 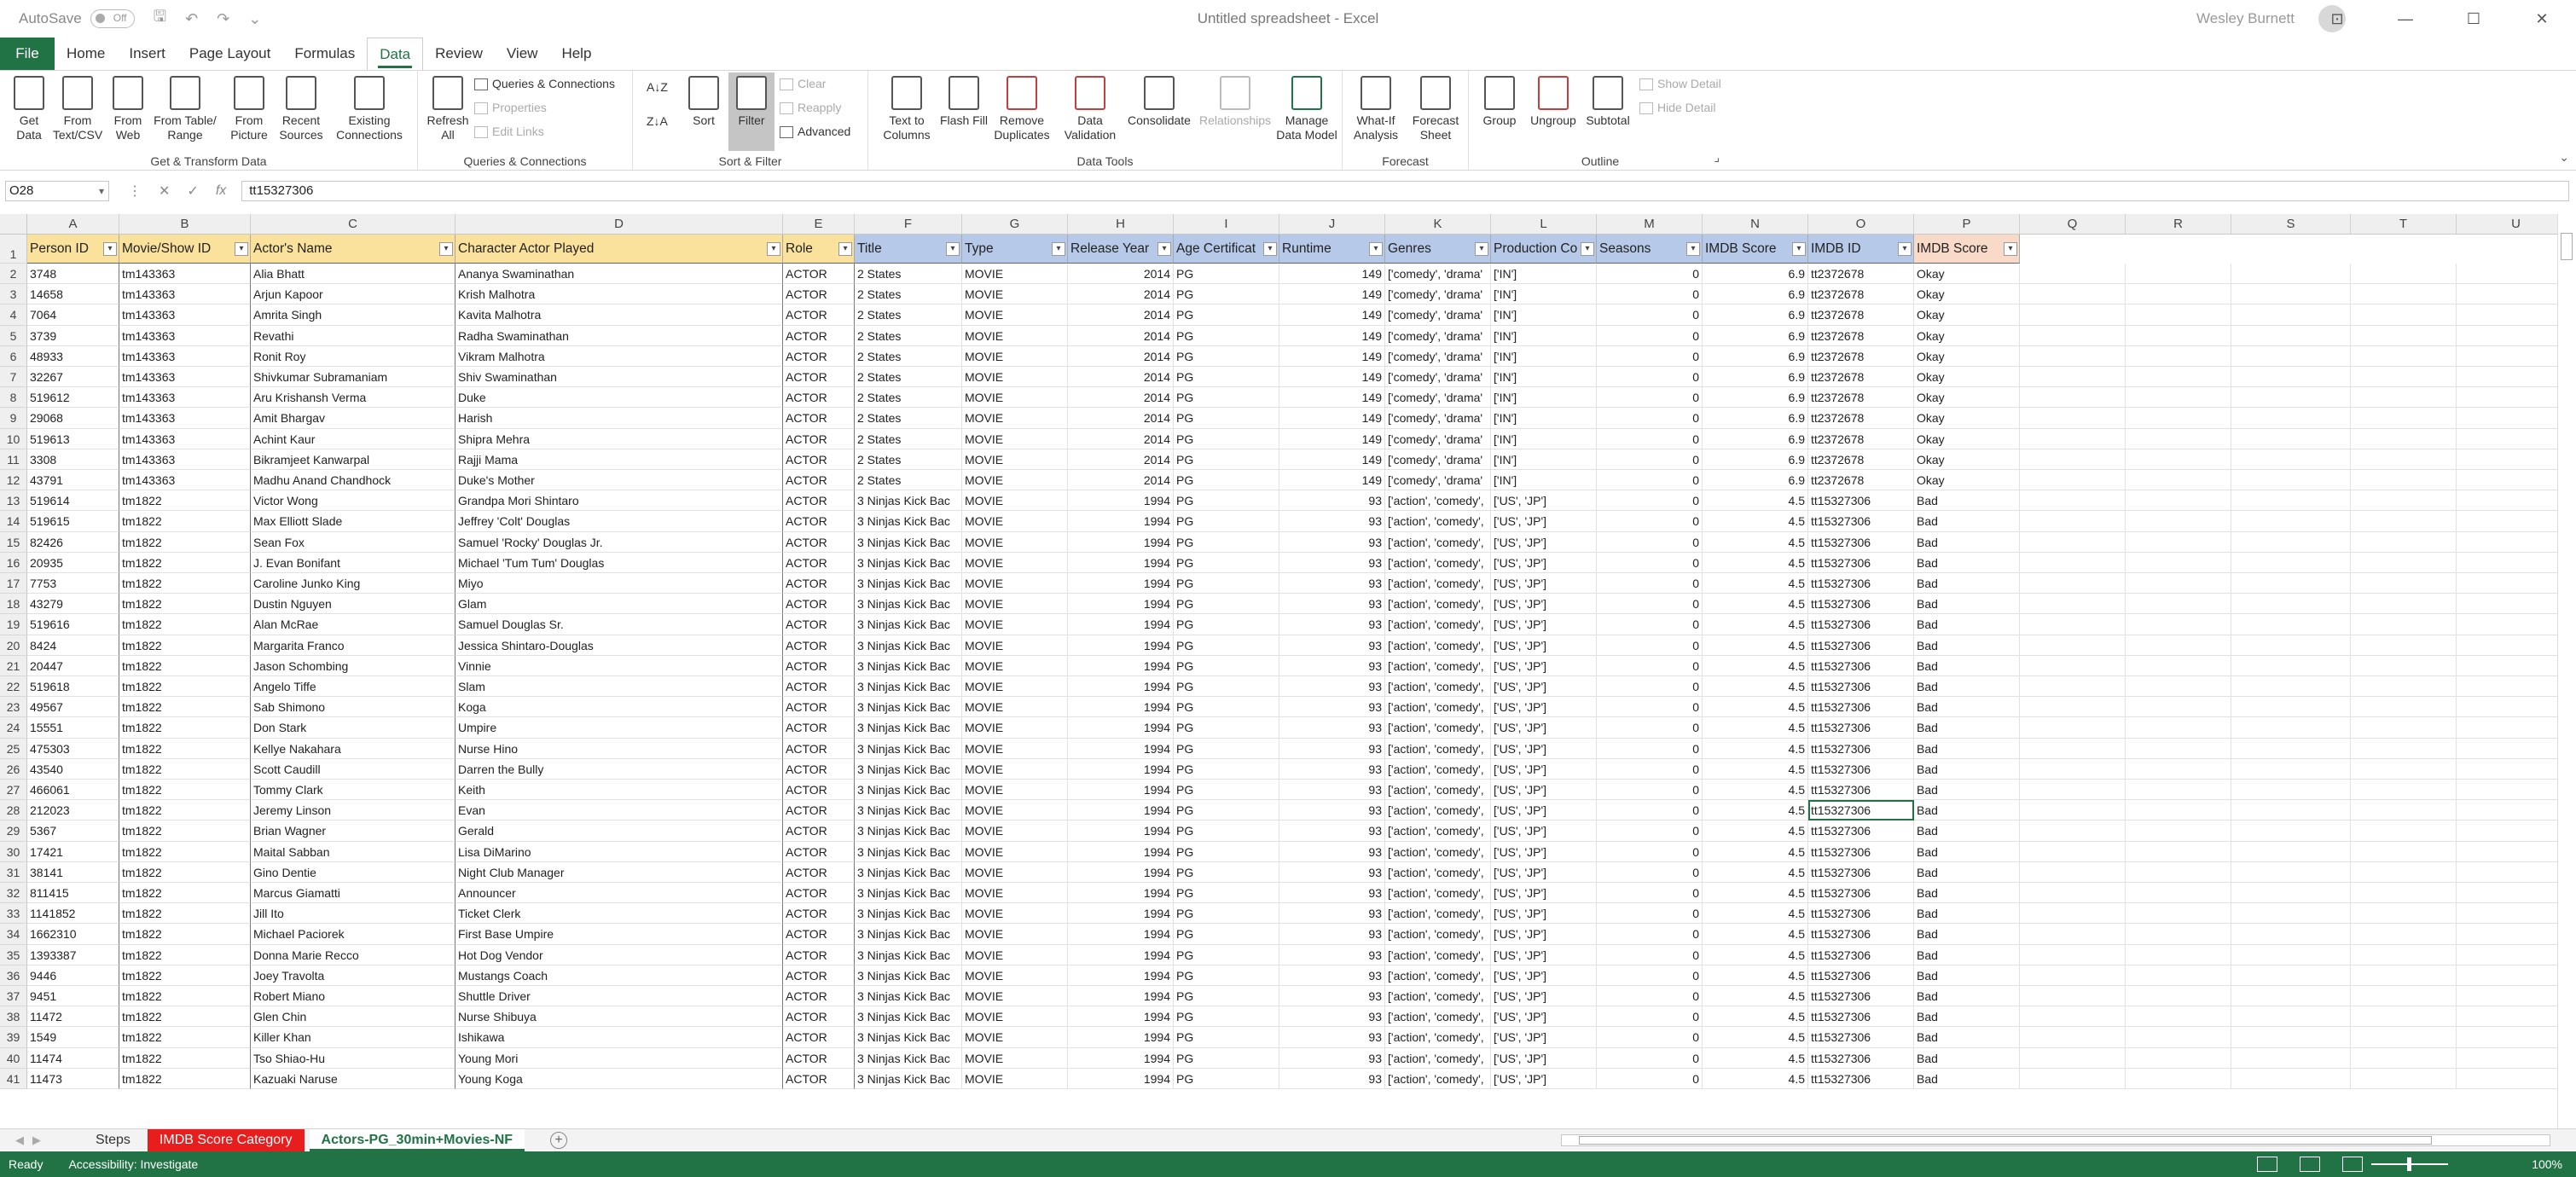 What do you see at coordinates (13, 975) in the screenshot?
I see `row-header: 36` at bounding box center [13, 975].